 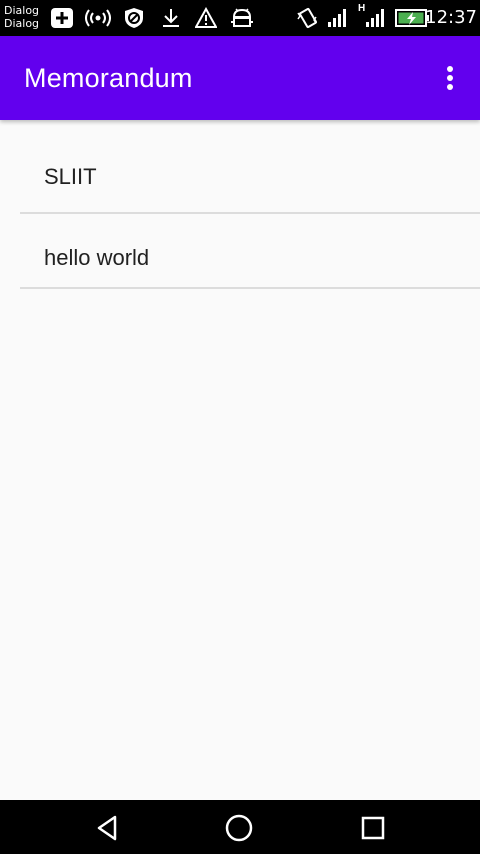 I want to click on warning-icon, so click(x=206, y=17).